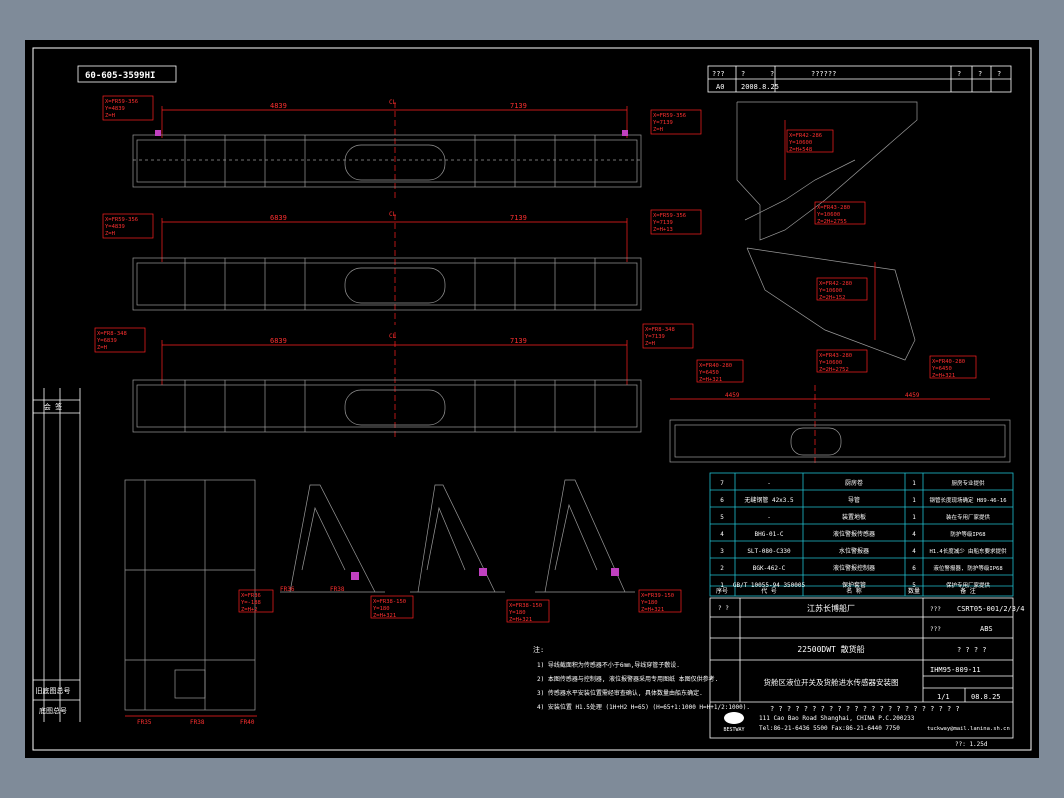 This screenshot has height=798, width=1064. What do you see at coordinates (669, 216) in the screenshot?
I see `callout-4-x: X=FR59-356` at bounding box center [669, 216].